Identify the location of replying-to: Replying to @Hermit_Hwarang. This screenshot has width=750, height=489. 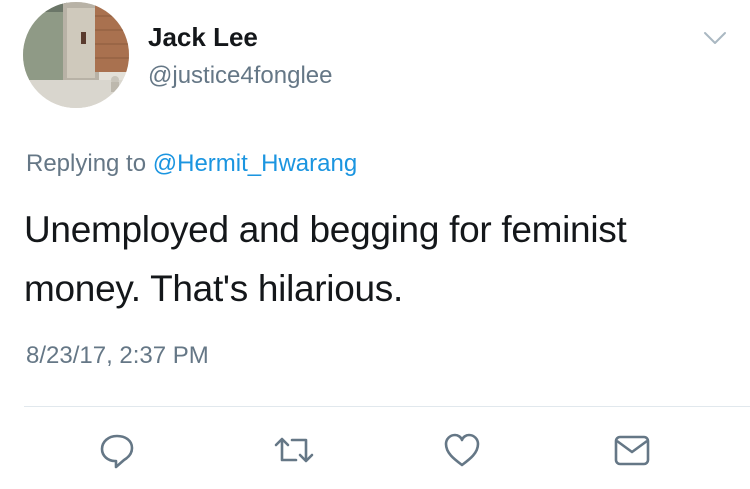
(191, 164).